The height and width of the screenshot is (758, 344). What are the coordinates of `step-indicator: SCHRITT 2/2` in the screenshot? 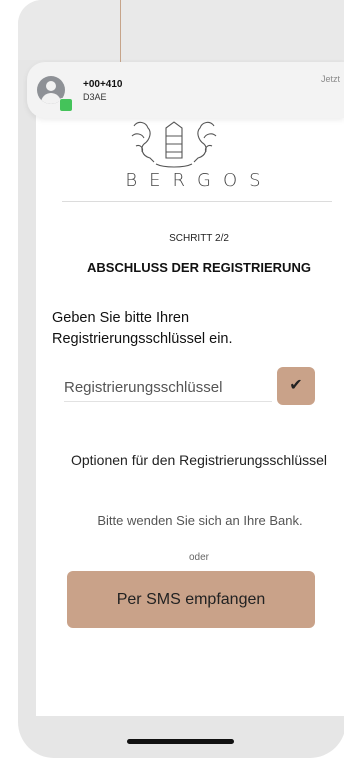 It's located at (199, 238).